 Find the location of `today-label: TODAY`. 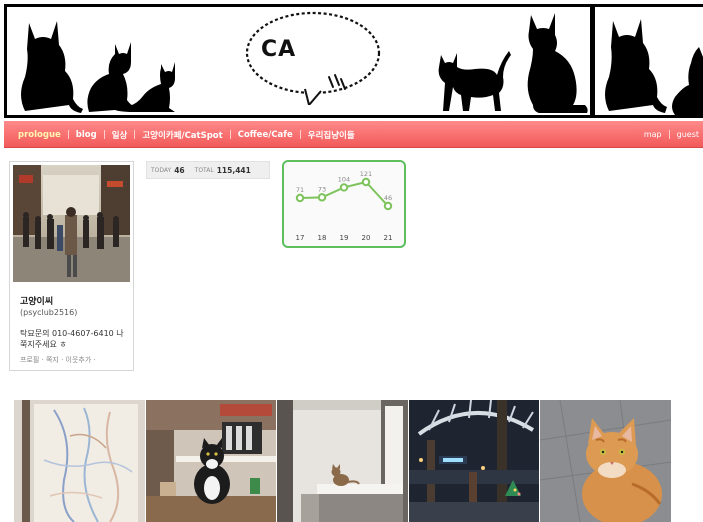

today-label: TODAY is located at coordinates (161, 170).